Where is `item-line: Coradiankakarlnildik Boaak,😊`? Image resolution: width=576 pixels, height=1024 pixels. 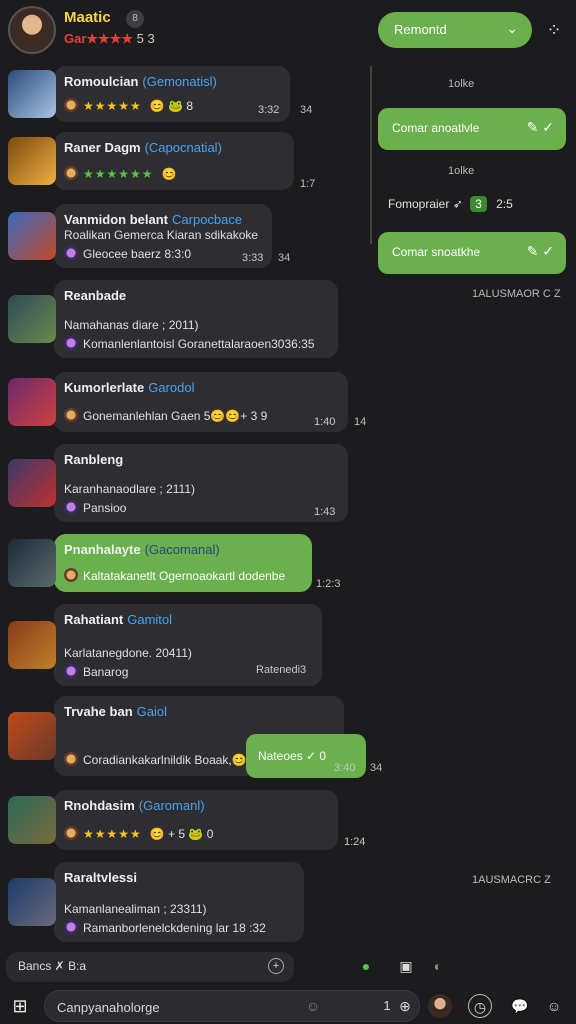
item-line: Coradiankakarlnildik Boaak,😊 is located at coordinates (155, 759).